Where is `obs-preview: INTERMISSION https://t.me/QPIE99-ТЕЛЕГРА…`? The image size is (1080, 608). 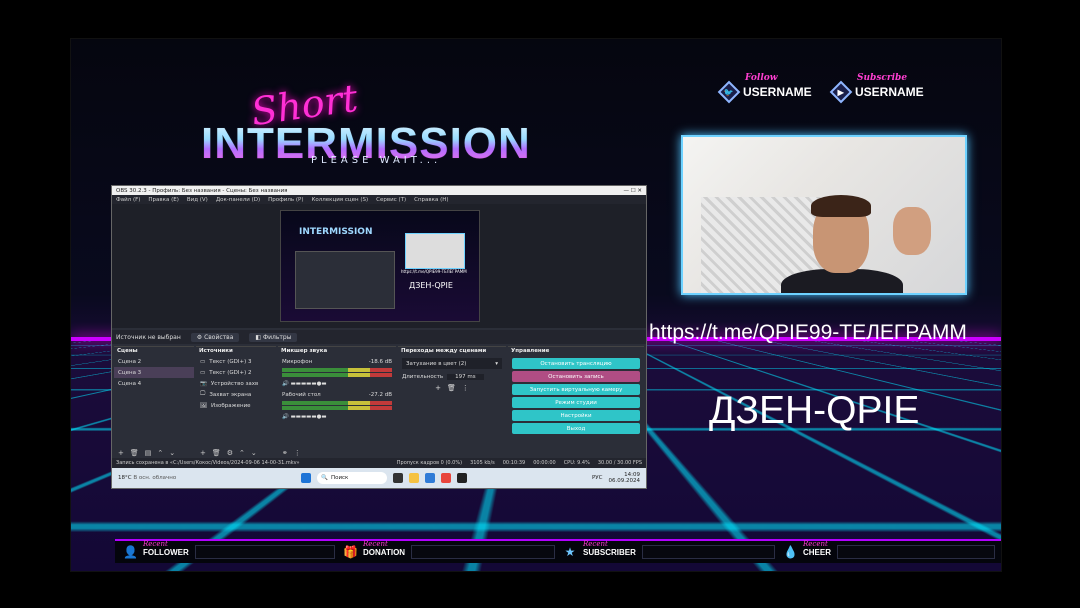 obs-preview: INTERMISSION https://t.me/QPIE99-ТЕЛЕГРА… is located at coordinates (379, 266).